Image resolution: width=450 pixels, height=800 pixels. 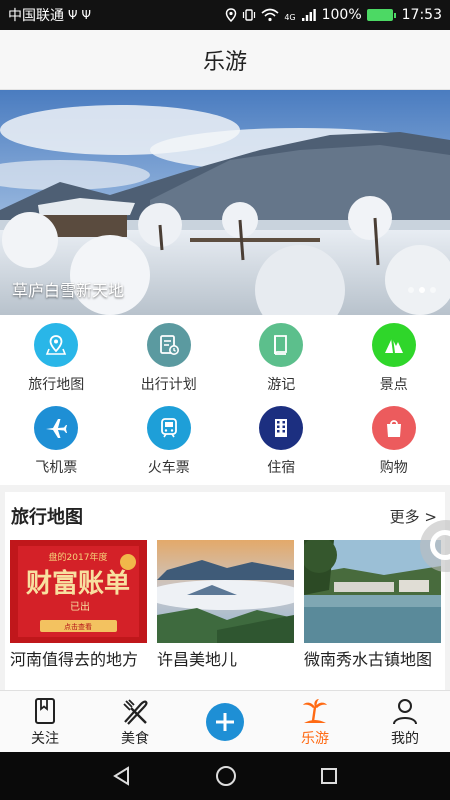 I want to click on add-icon, so click(x=225, y=721).